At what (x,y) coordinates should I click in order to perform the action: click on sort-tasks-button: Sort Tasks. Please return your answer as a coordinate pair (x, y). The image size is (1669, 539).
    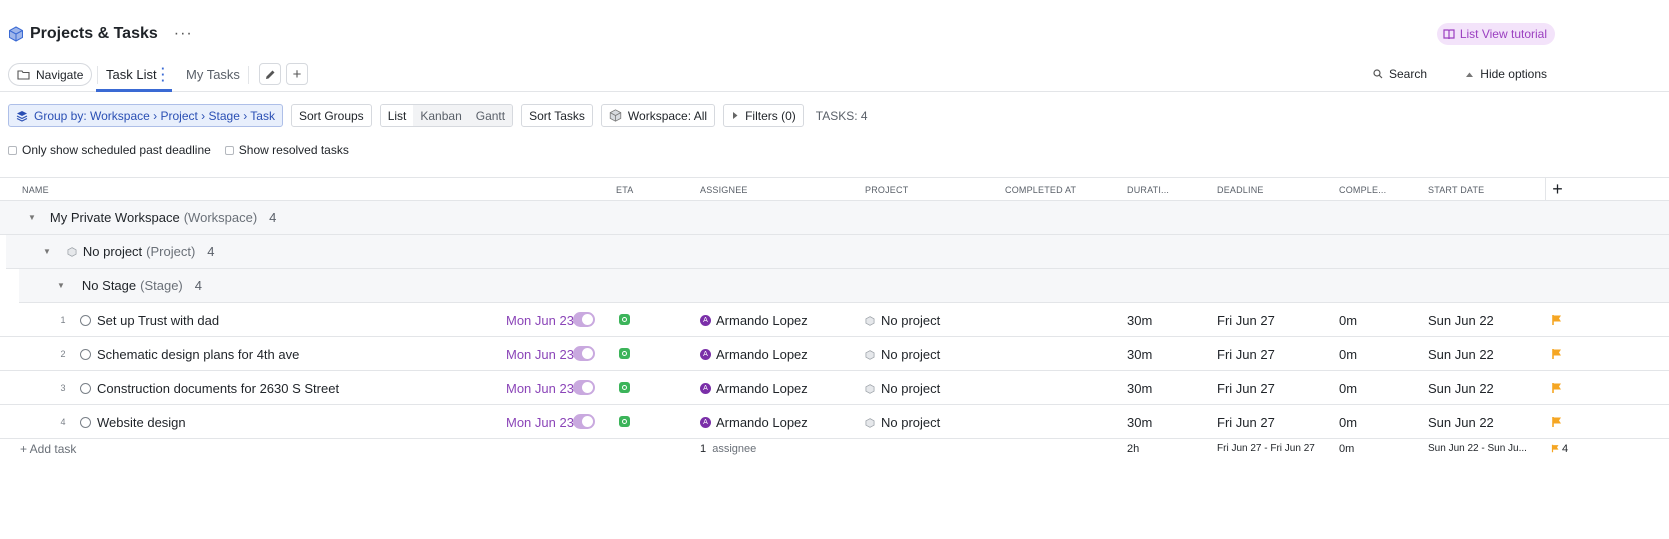
    Looking at the image, I should click on (557, 115).